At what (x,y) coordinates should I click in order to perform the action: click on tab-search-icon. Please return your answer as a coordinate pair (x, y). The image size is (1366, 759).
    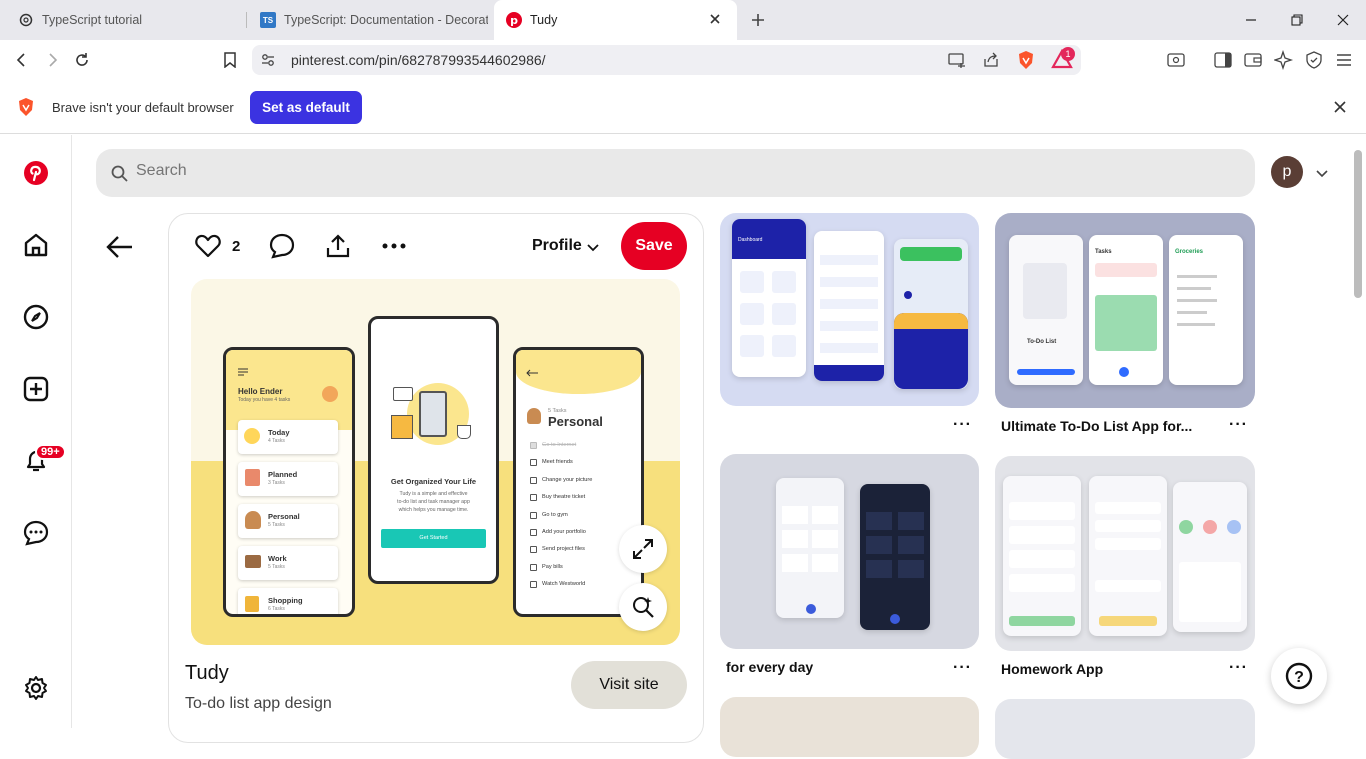
    Looking at the image, I should click on (1176, 62).